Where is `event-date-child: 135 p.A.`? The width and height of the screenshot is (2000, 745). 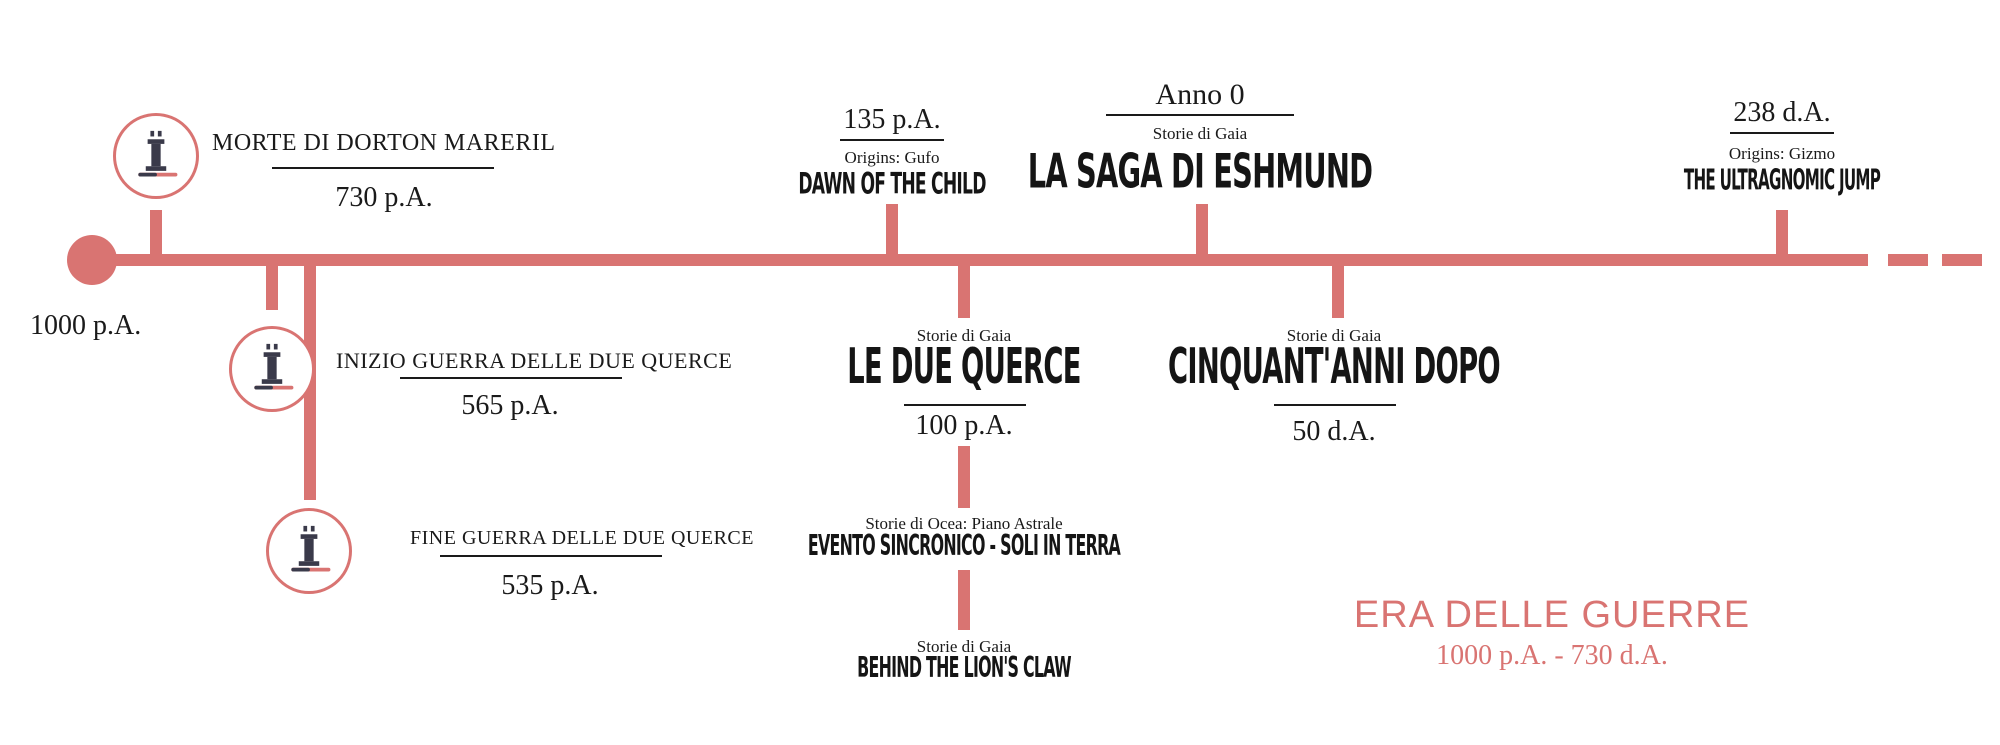
event-date-child: 135 p.A. is located at coordinates (892, 119).